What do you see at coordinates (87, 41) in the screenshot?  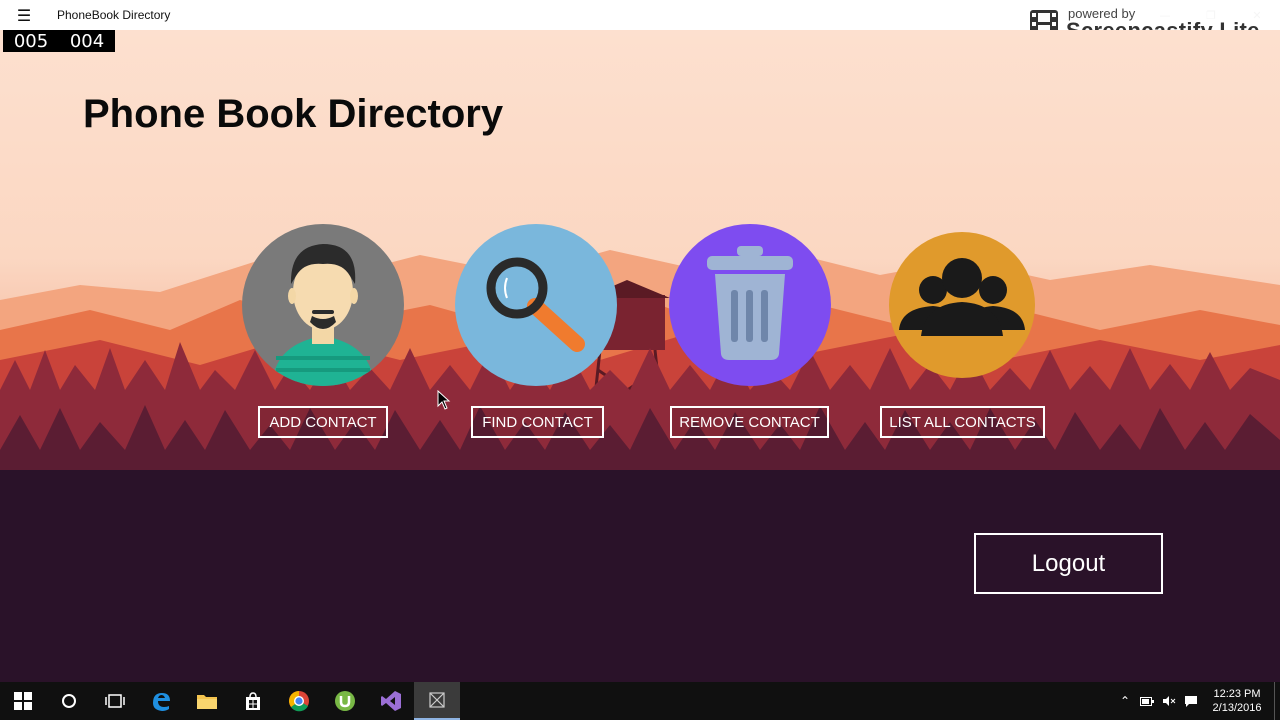 I see `counter-right: 004` at bounding box center [87, 41].